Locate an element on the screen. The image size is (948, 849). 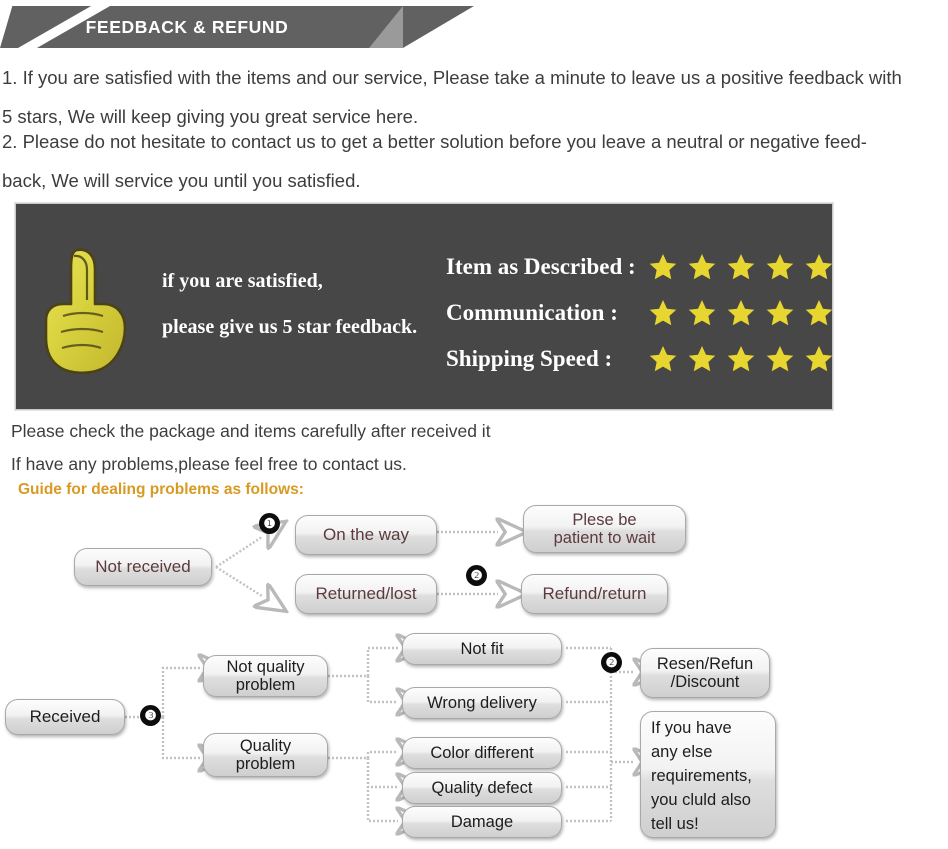
feedback-banner-line-2: please give us 5 star feedback. is located at coordinates (290, 327).